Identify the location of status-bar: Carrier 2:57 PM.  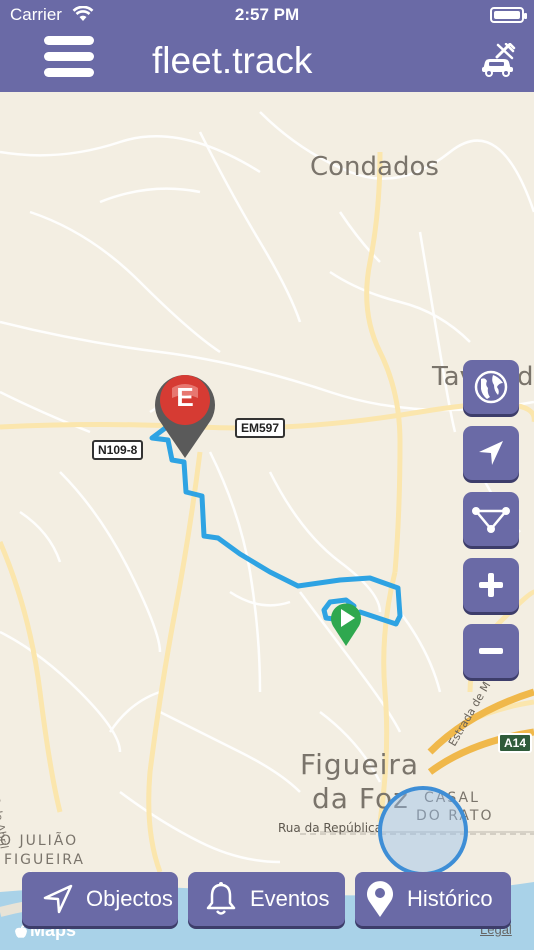
(267, 15).